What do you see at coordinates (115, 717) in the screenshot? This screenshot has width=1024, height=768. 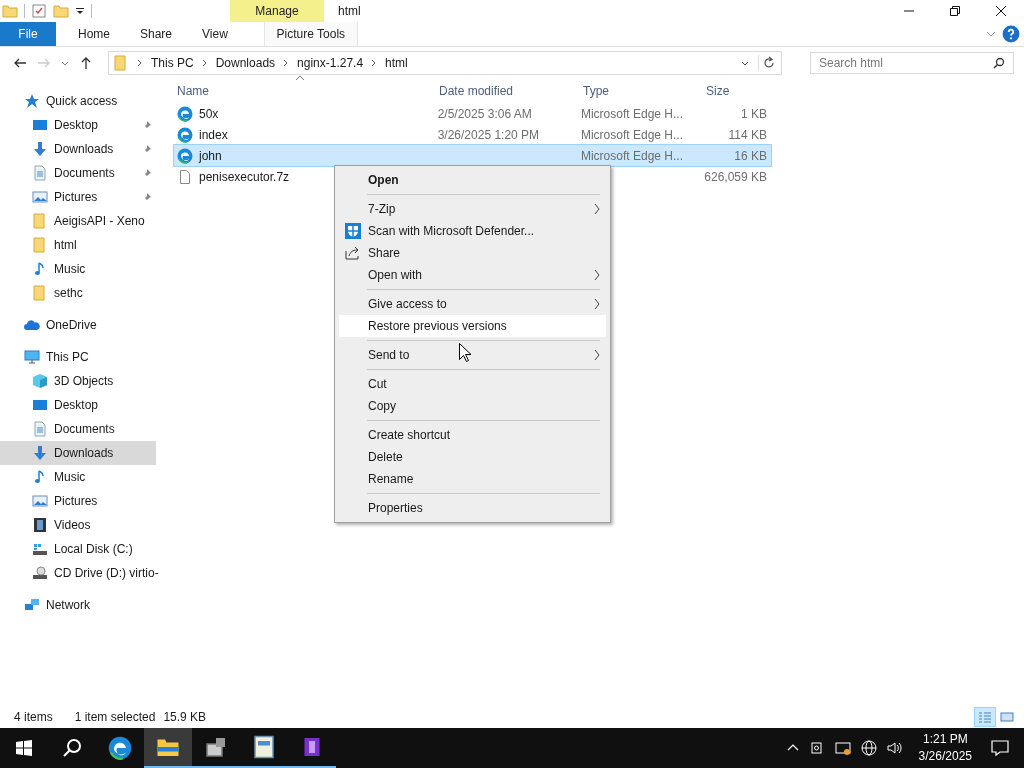 I see `selection-info: 1 item selected` at bounding box center [115, 717].